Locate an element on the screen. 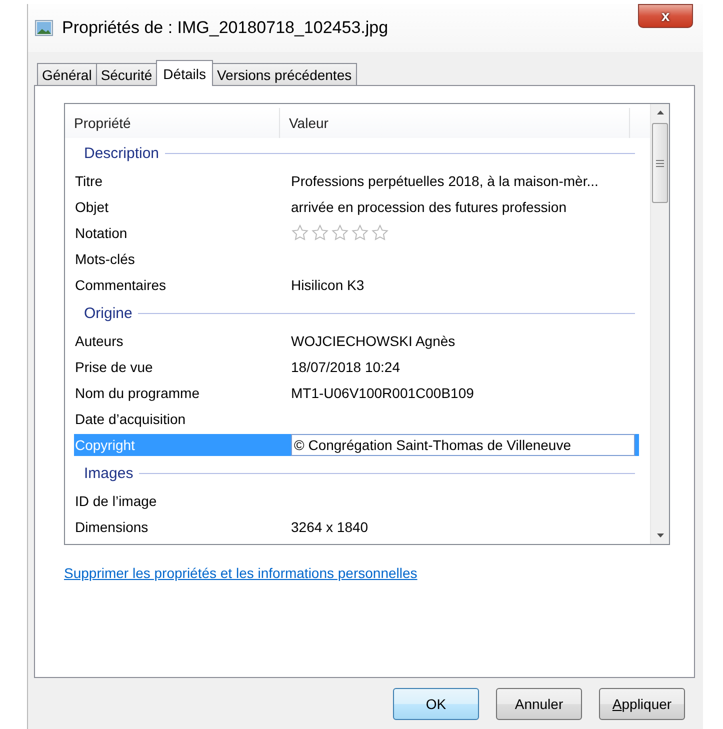 Image resolution: width=723 pixels, height=729 pixels. window-title: Propriétés de : IMG_20180718_102453.jpg is located at coordinates (225, 28).